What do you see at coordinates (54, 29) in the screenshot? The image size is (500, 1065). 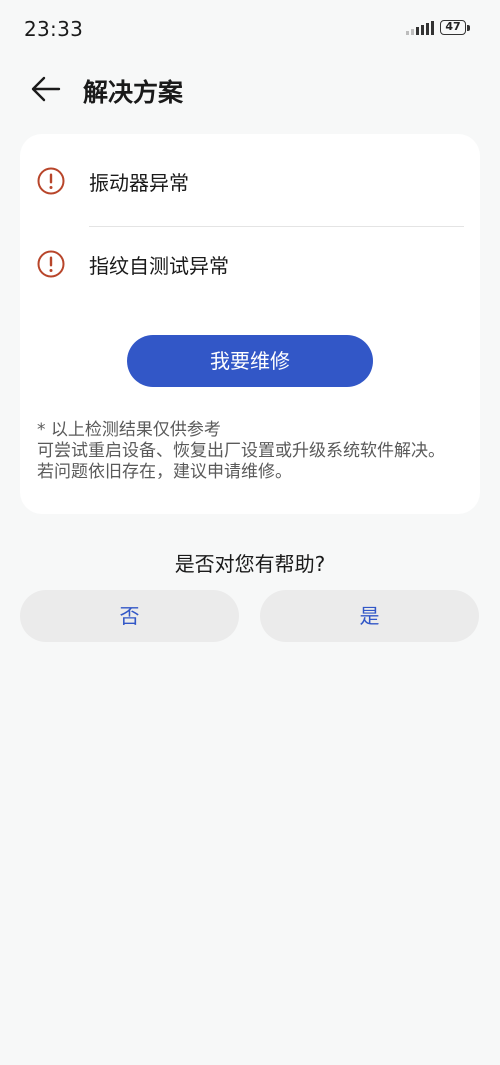 I see `status-time: 23:33` at bounding box center [54, 29].